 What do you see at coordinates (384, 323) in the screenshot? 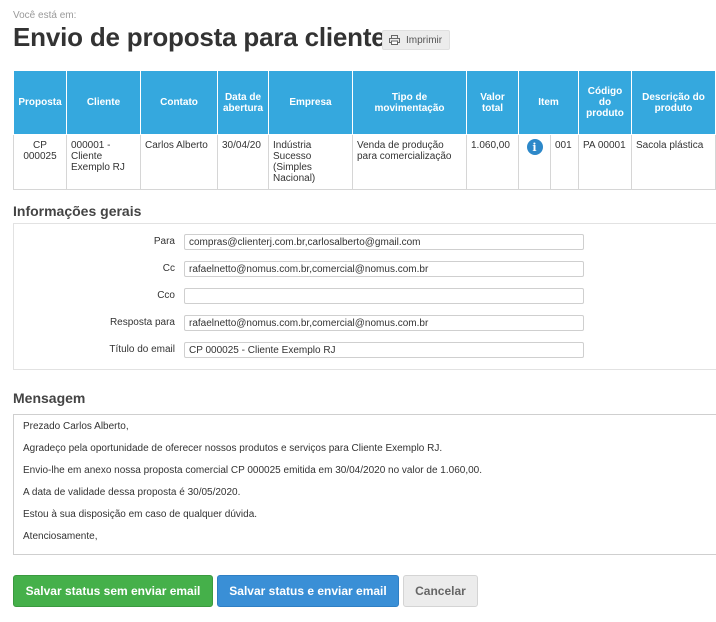
I see `resposta-para-input` at bounding box center [384, 323].